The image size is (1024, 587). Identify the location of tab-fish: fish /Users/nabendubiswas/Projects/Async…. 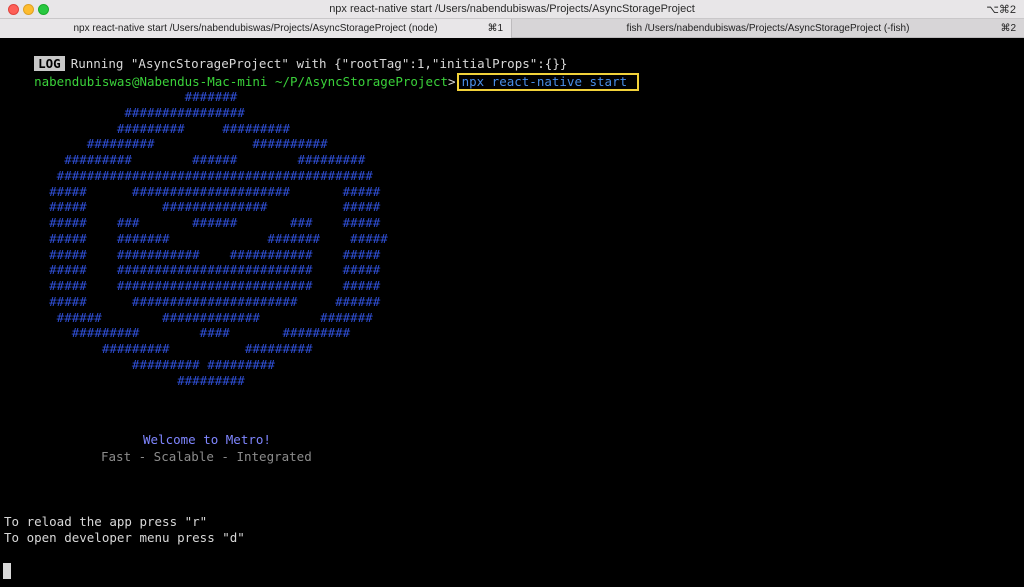
(768, 28).